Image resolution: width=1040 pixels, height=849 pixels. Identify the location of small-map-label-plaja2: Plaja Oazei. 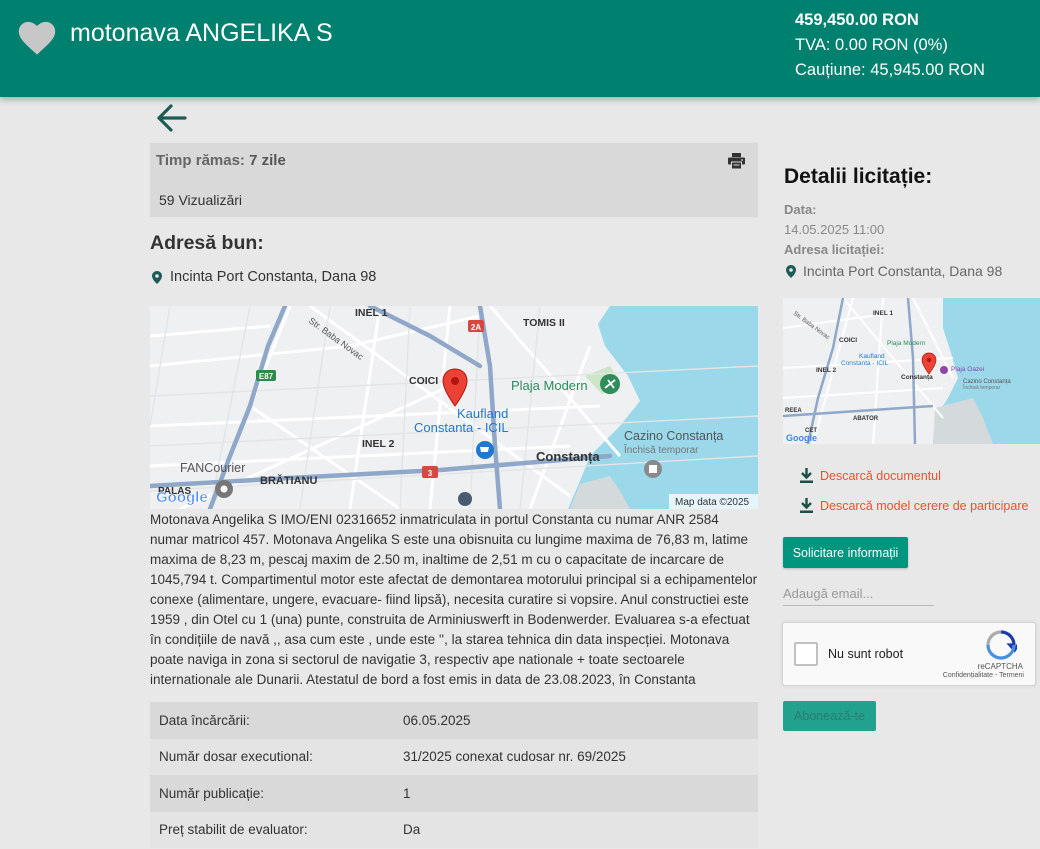
(967, 369).